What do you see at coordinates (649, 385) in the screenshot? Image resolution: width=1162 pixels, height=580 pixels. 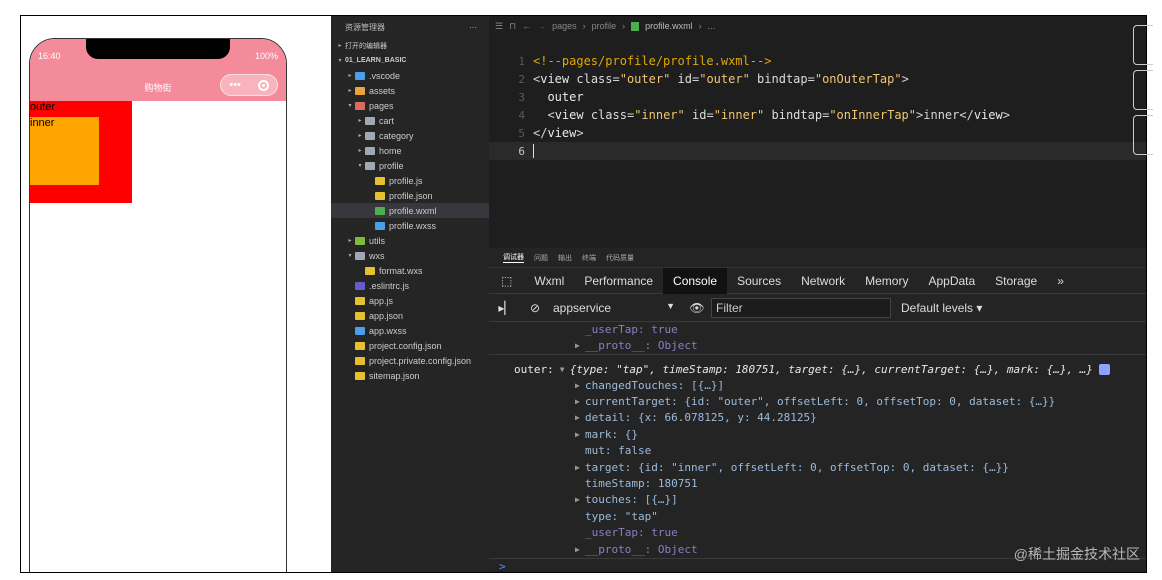 I see `log-prop: ▶ changedTouches: [{…}]` at bounding box center [649, 385].